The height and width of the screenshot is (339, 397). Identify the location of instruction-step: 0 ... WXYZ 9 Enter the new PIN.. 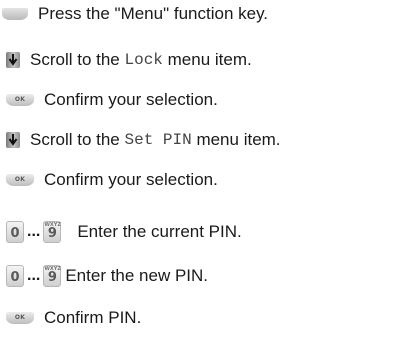
(104, 276).